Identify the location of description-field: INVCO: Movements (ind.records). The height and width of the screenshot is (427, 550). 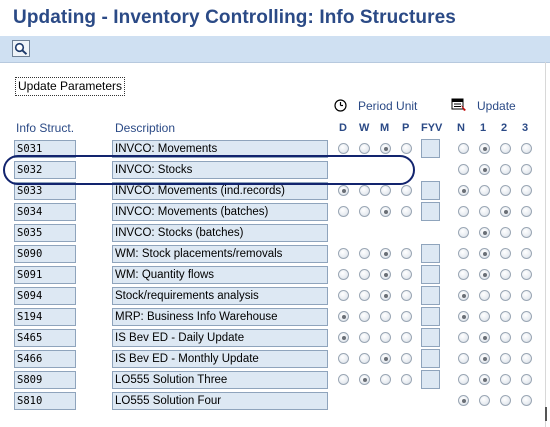
(220, 191).